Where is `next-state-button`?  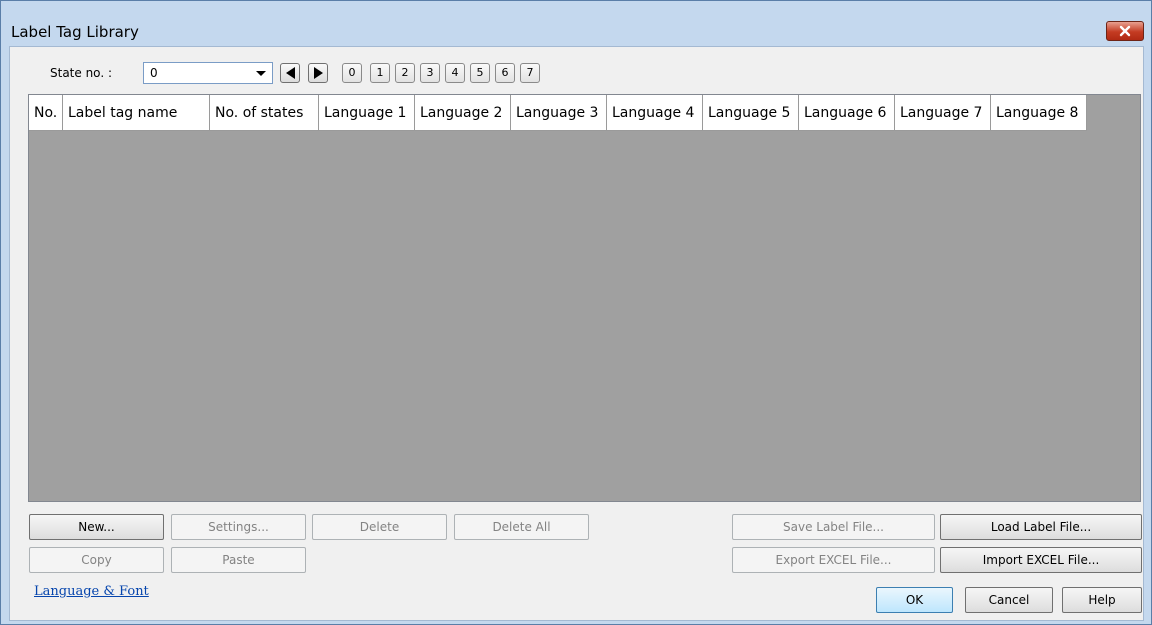 next-state-button is located at coordinates (318, 73).